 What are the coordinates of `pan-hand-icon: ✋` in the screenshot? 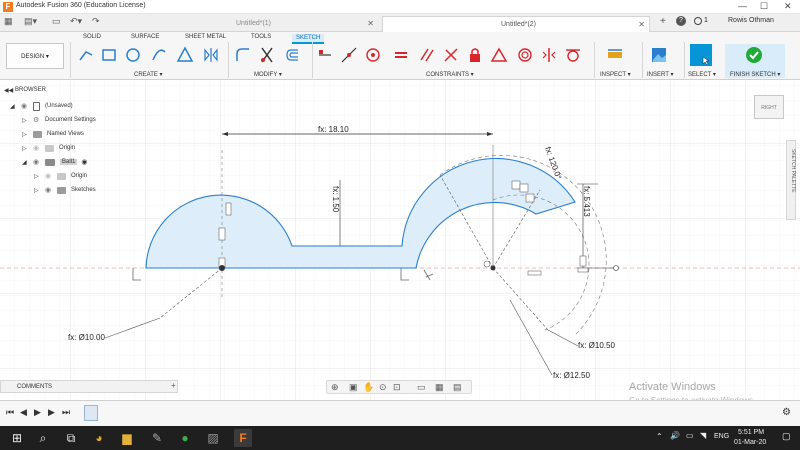 It's located at (368, 387).